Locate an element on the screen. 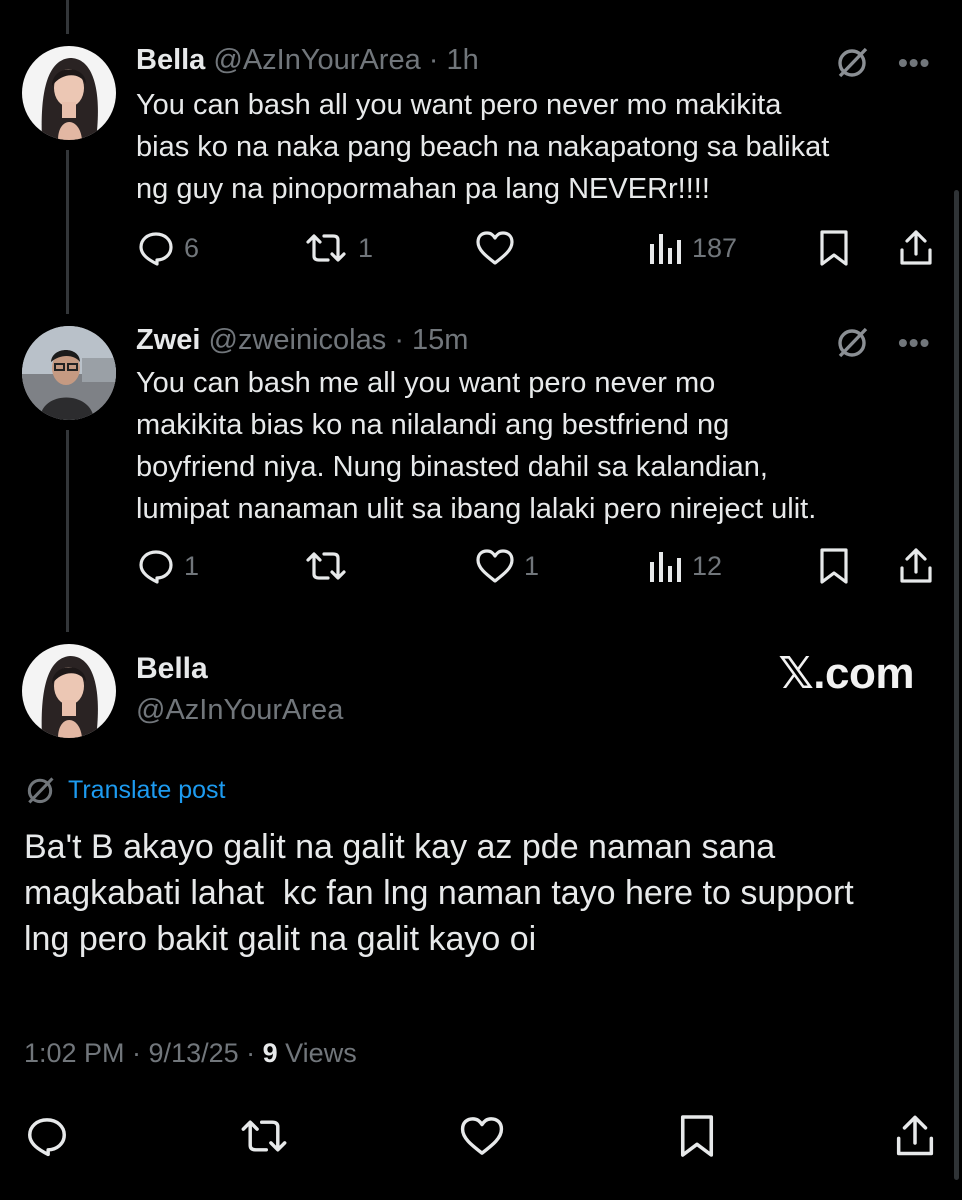  like-count: 1 is located at coordinates (532, 565).